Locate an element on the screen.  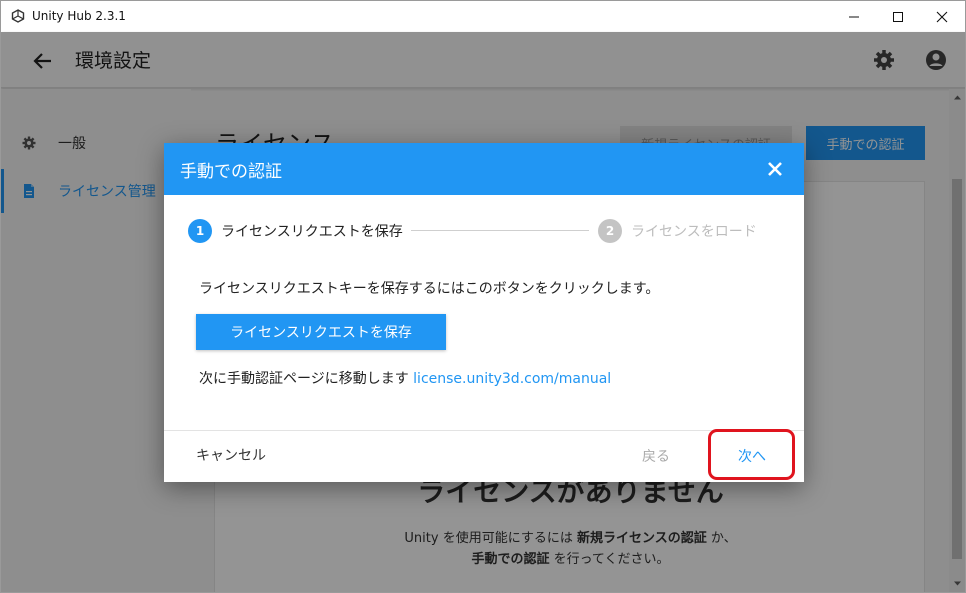
step-connector is located at coordinates (500, 230).